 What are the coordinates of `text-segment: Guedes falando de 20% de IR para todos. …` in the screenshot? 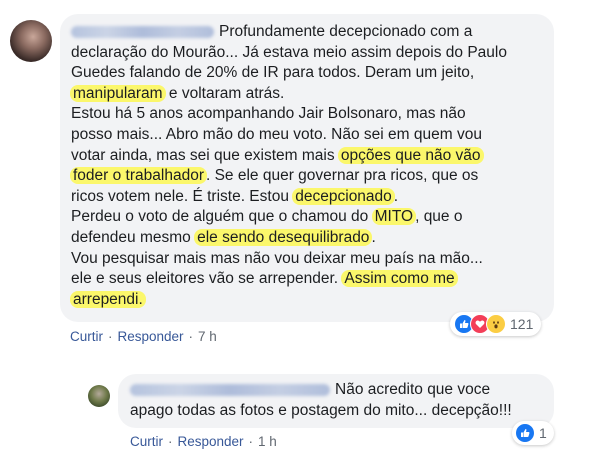 It's located at (273, 73).